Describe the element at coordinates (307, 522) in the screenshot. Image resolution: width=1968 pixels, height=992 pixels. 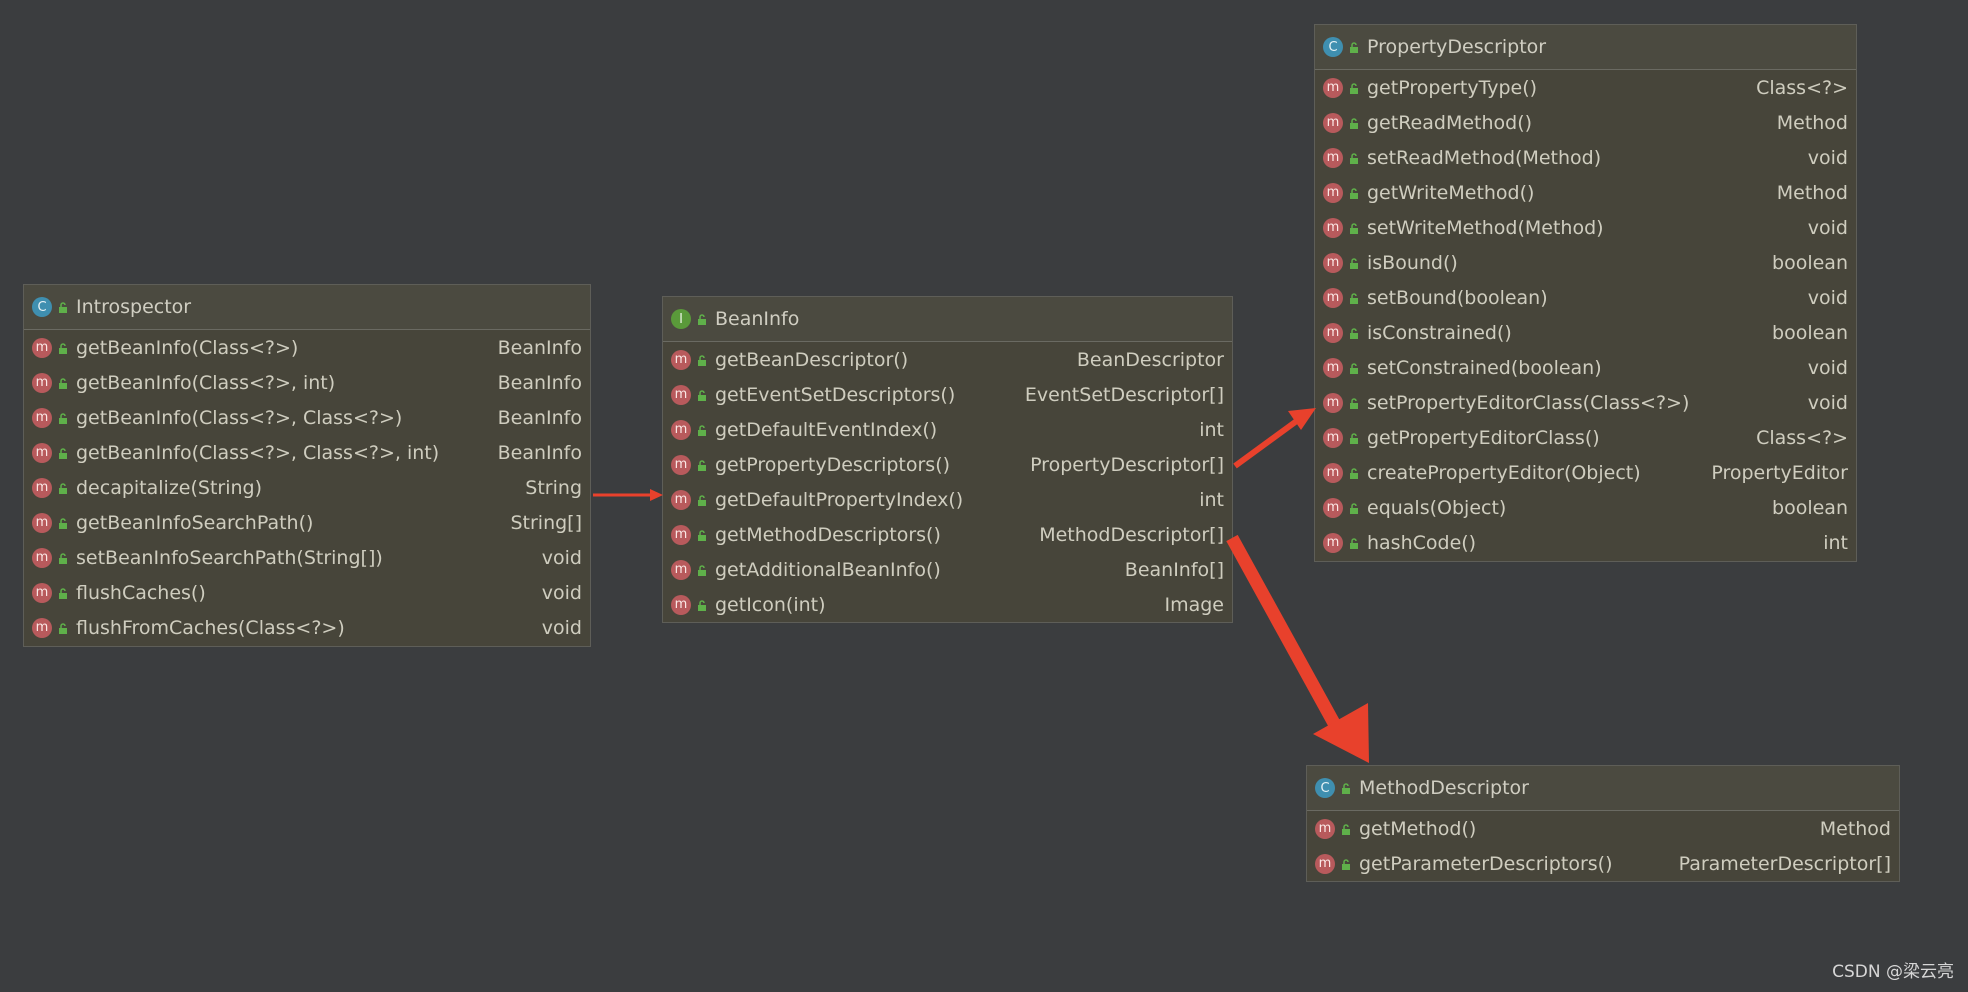
I see `method-row: m getBeanInfoSearchPath() String[]` at that location.